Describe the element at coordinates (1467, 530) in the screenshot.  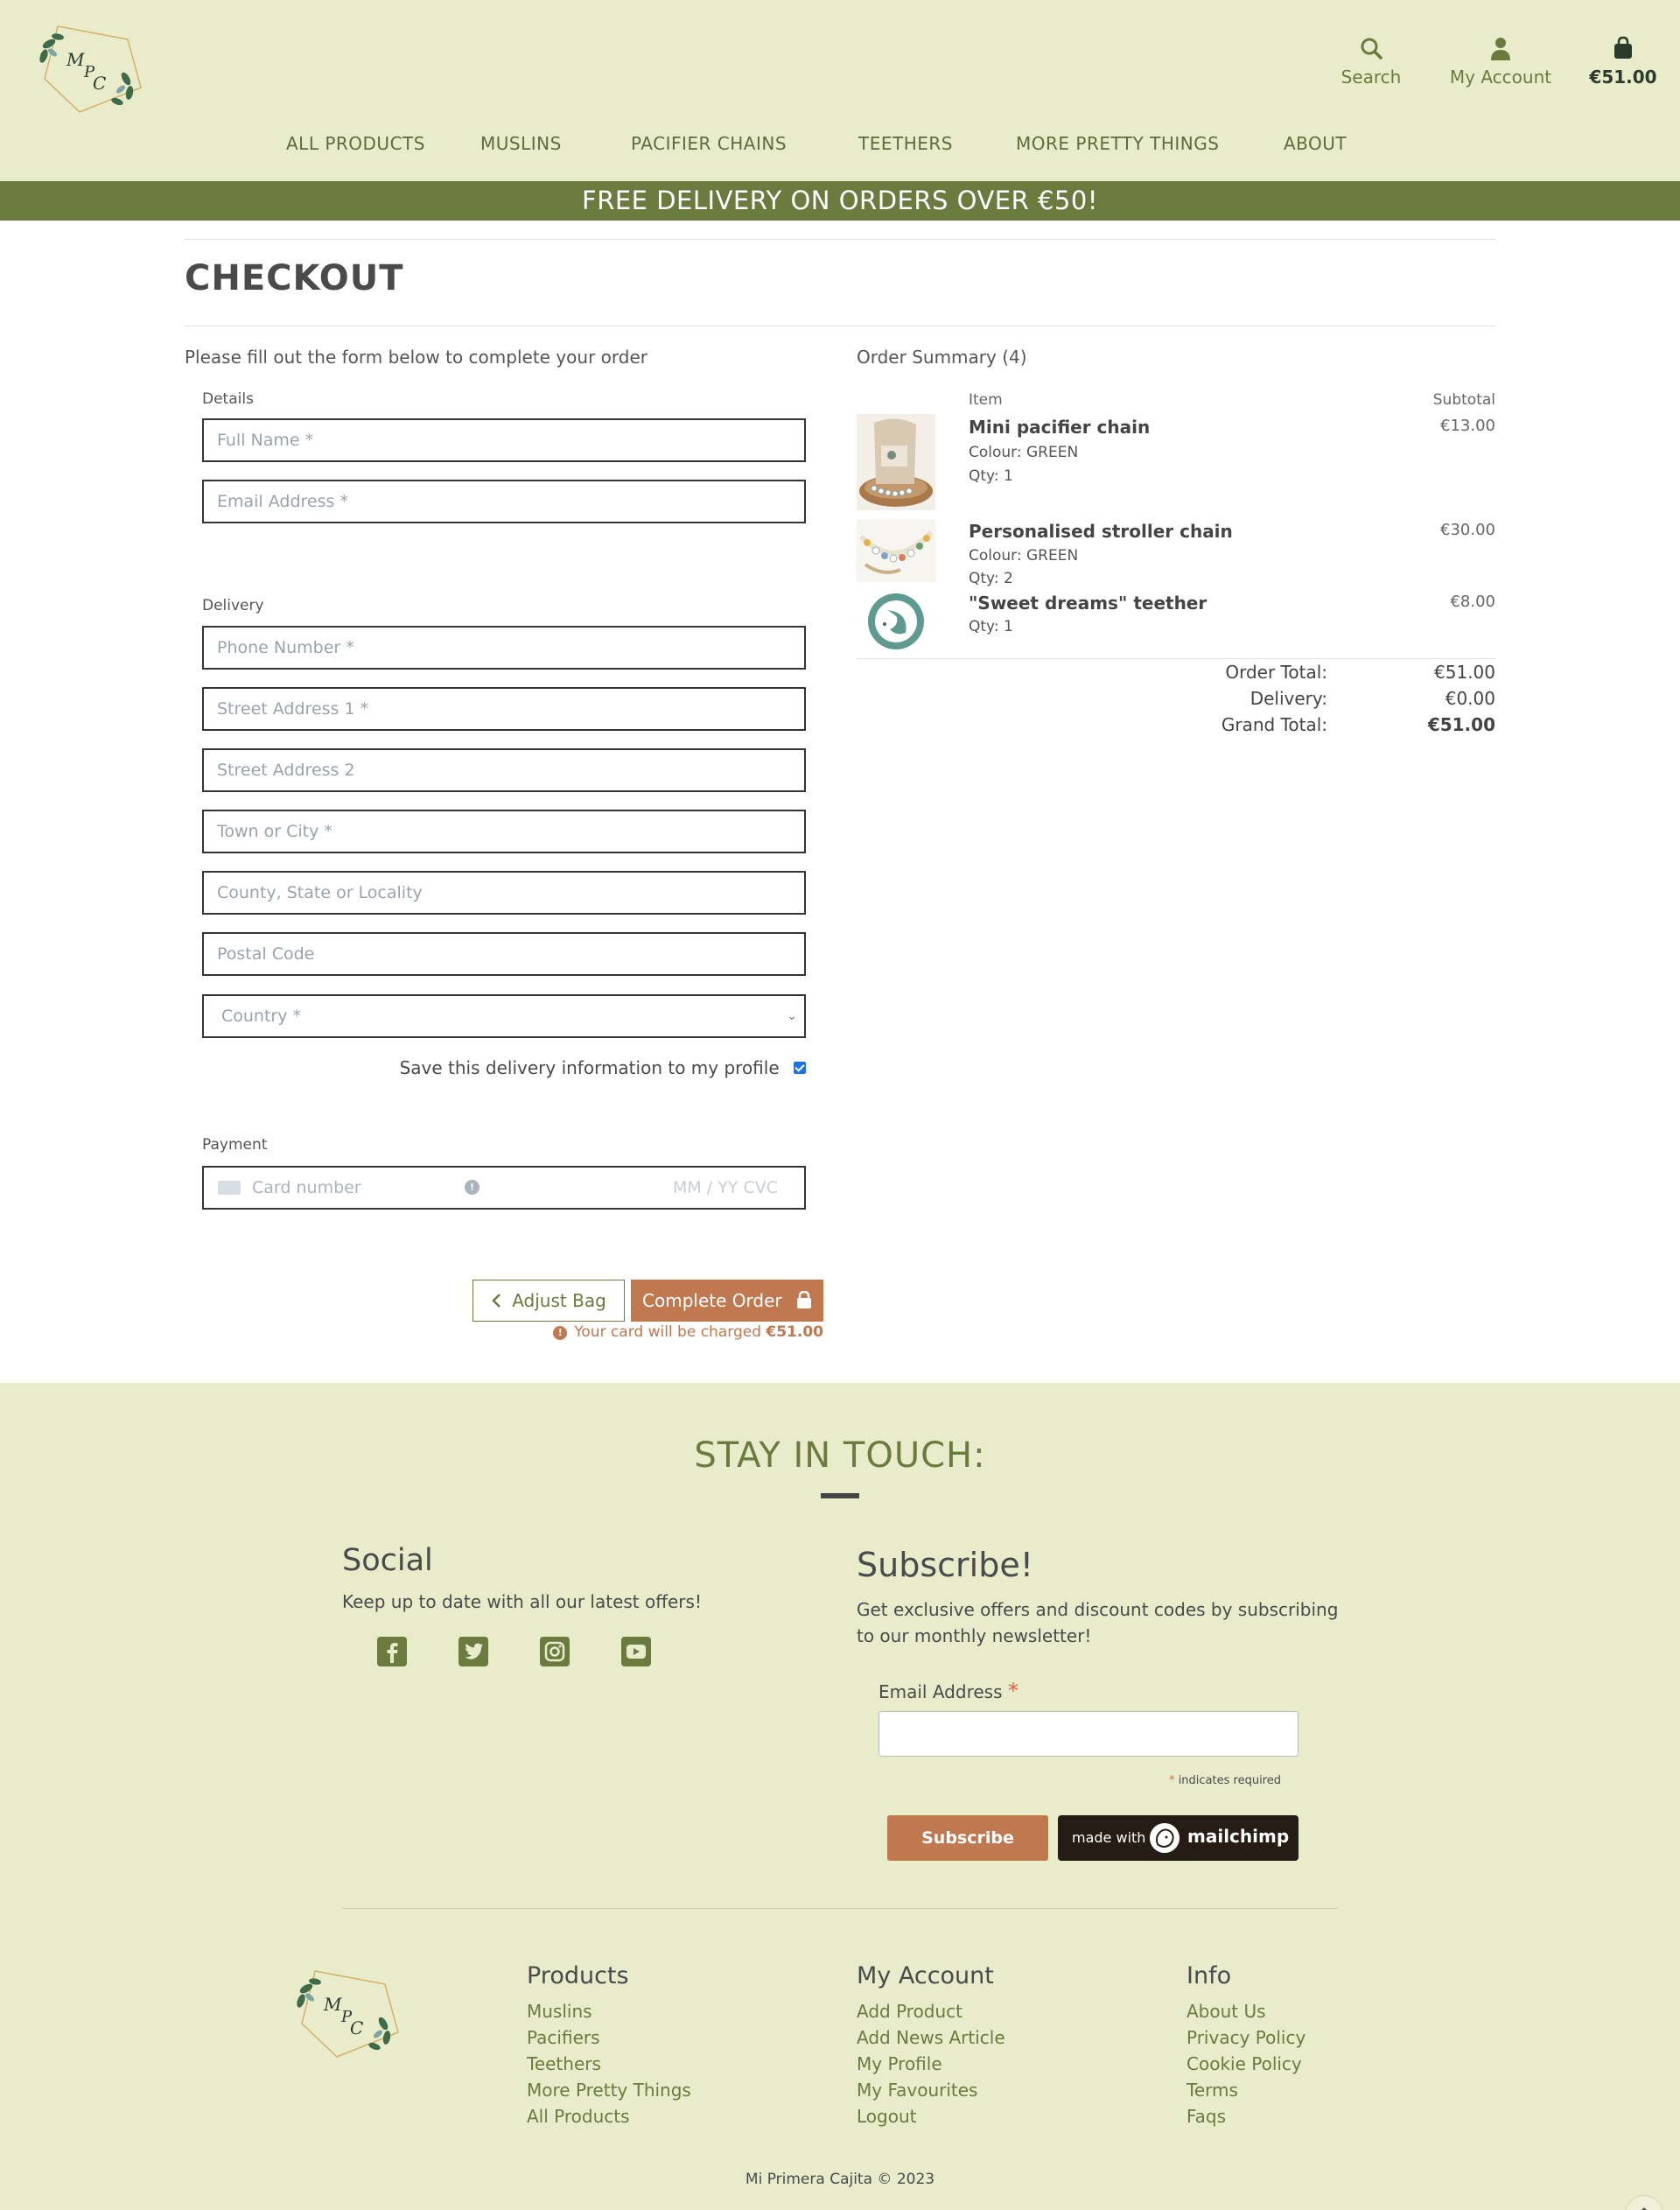
I see `item-price: €30.00` at that location.